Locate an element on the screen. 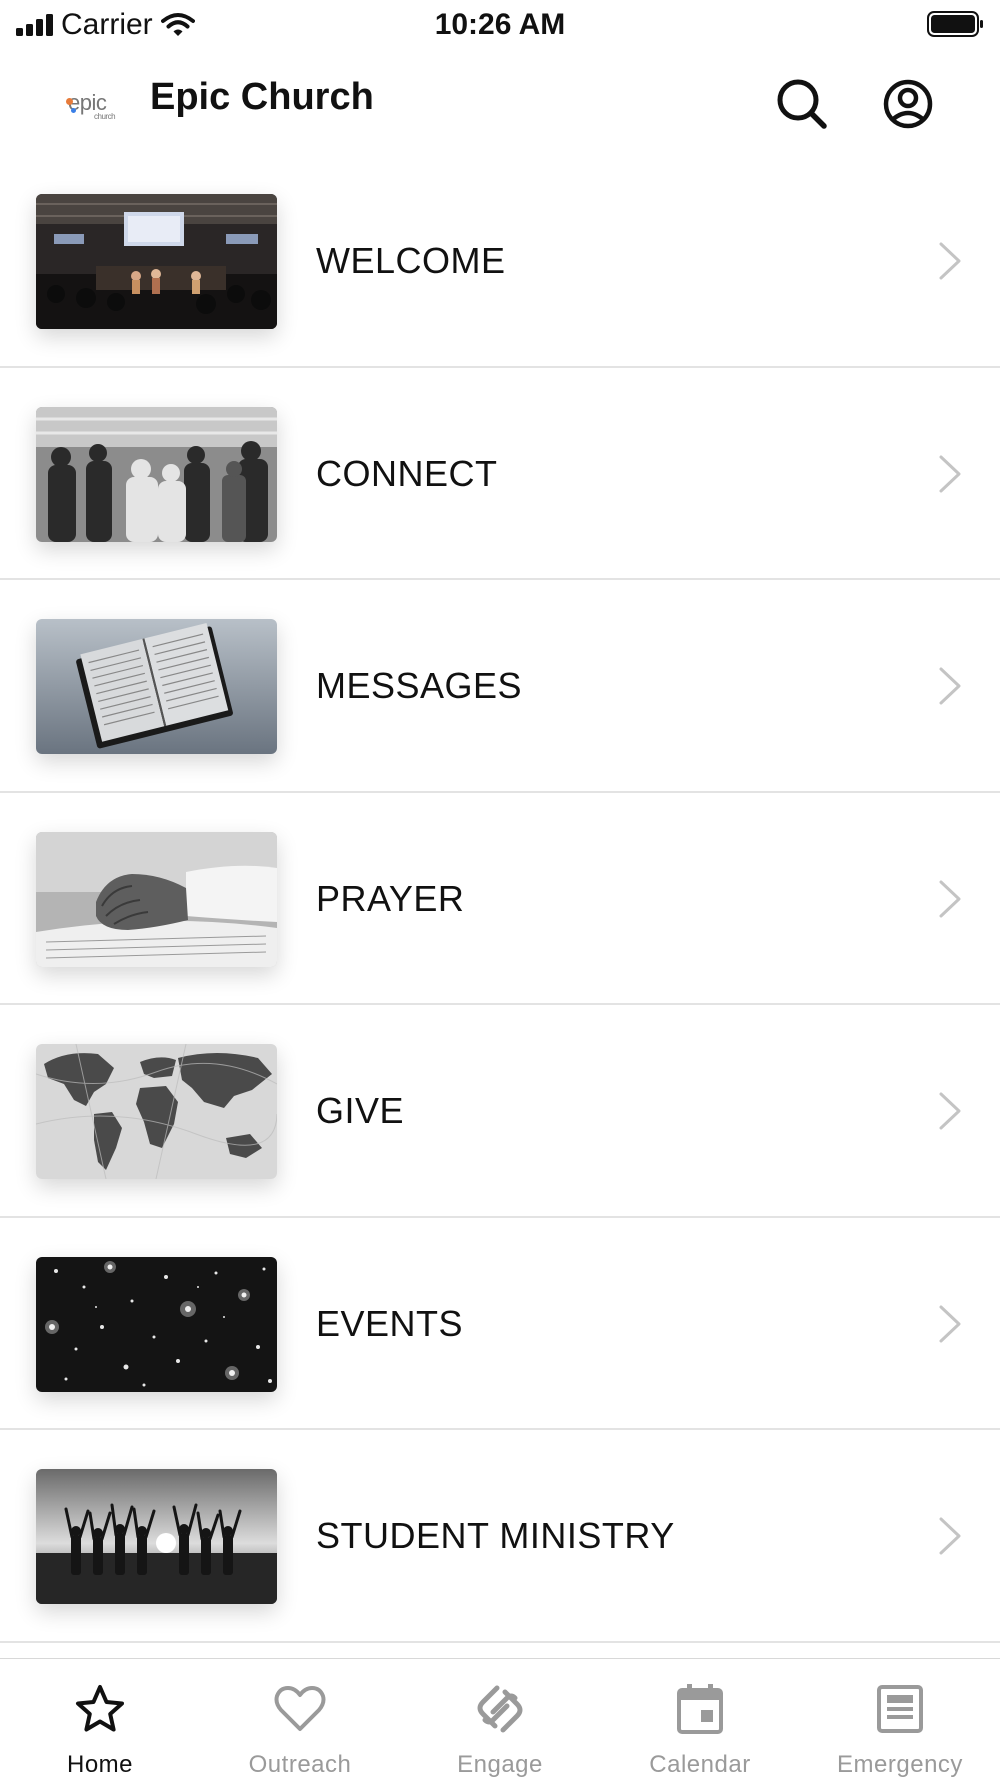 The height and width of the screenshot is (1778, 1000). menu-item-prayer: PRAYER is located at coordinates (500, 899).